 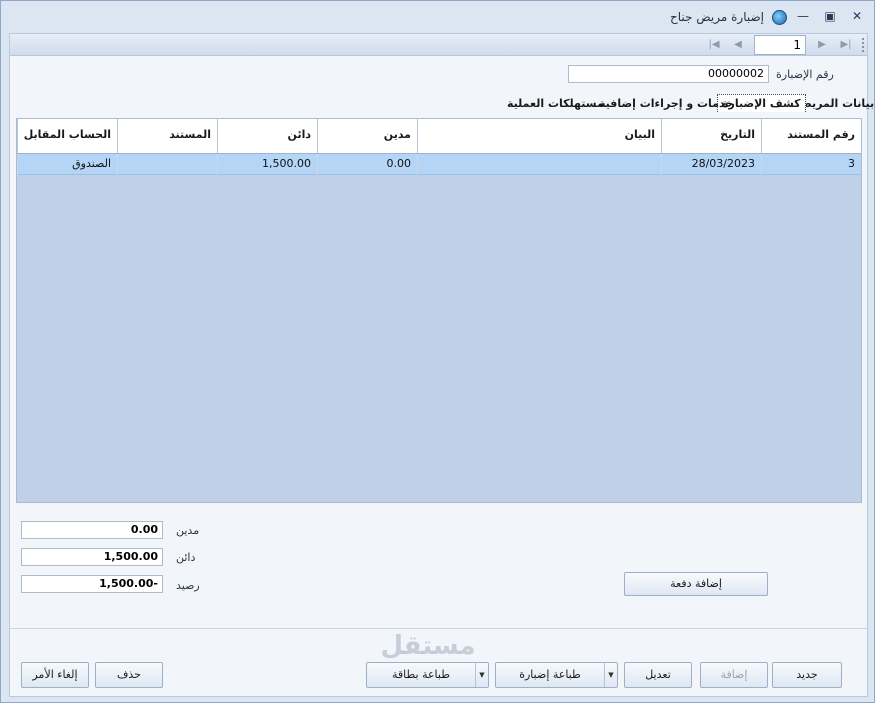 What do you see at coordinates (716, 17) in the screenshot?
I see `window-title: إضبارة مريض جناح` at bounding box center [716, 17].